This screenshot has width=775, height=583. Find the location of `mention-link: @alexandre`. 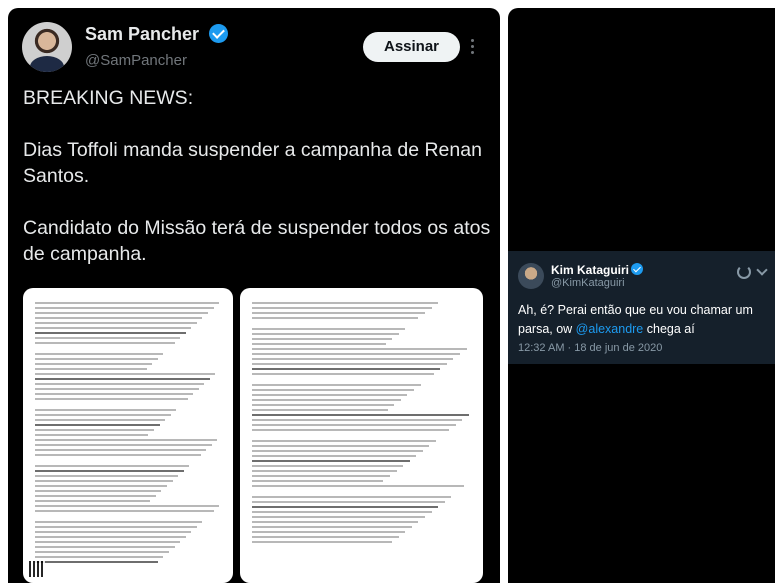

mention-link: @alexandre is located at coordinates (610, 329).